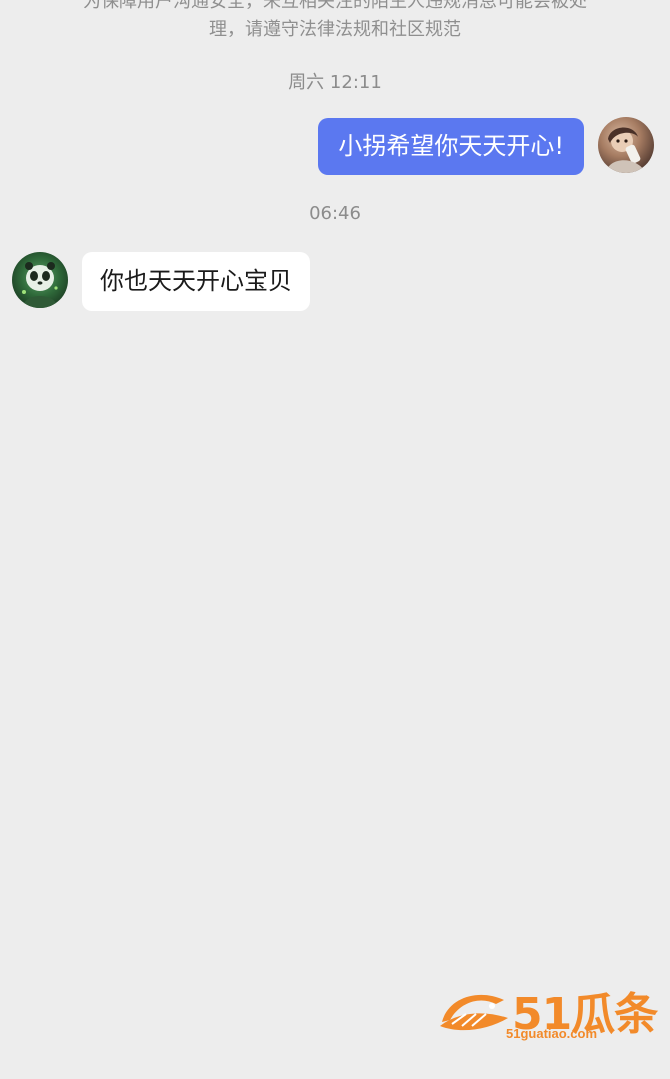  What do you see at coordinates (335, 213) in the screenshot?
I see `message-timestamp: 06:46` at bounding box center [335, 213].